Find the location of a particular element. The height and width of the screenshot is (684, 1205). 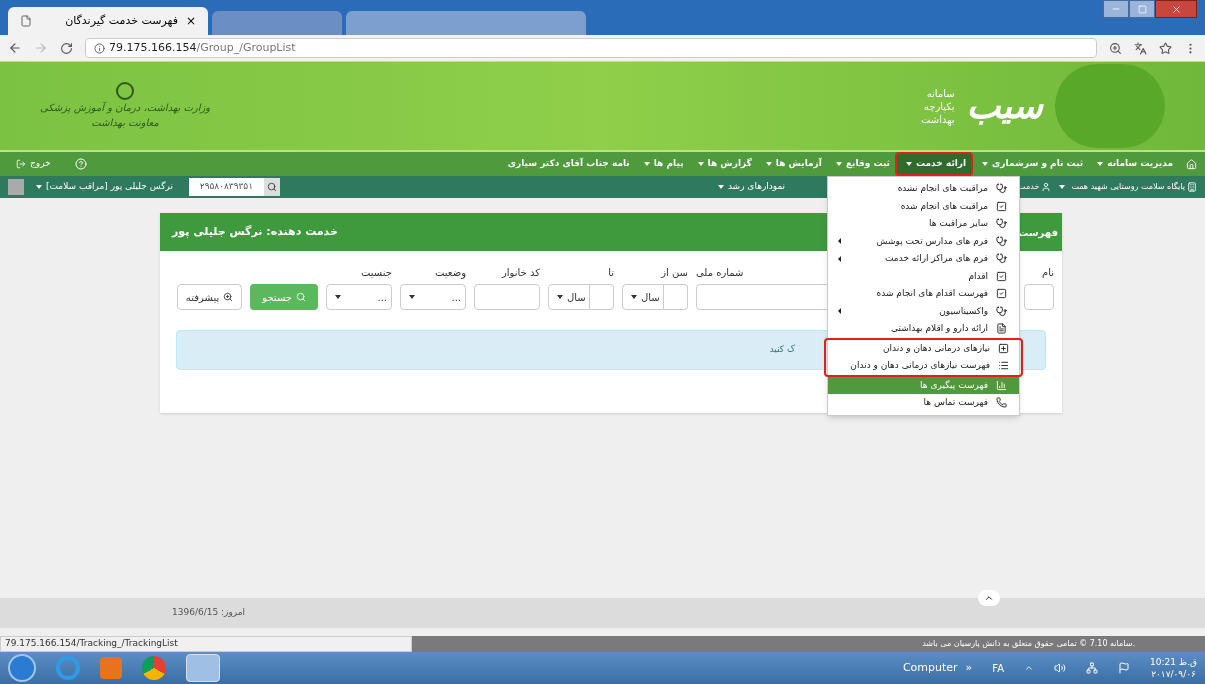

info-icon is located at coordinates (99, 48).